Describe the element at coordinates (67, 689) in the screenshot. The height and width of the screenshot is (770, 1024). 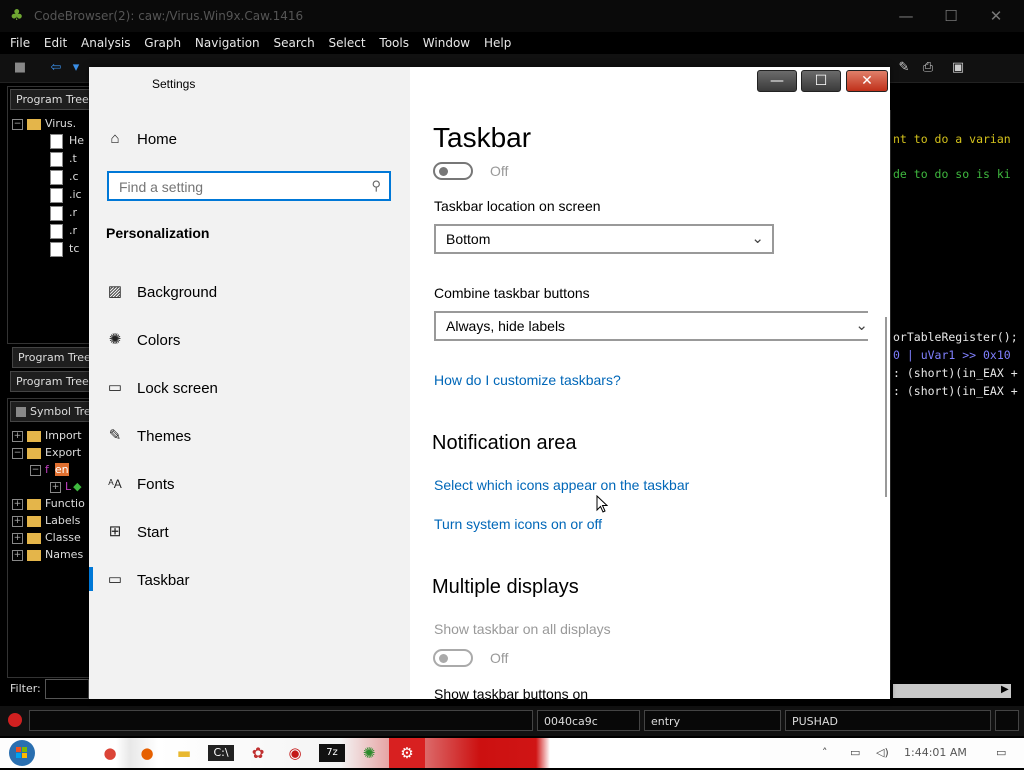
I see `filter-input` at that location.